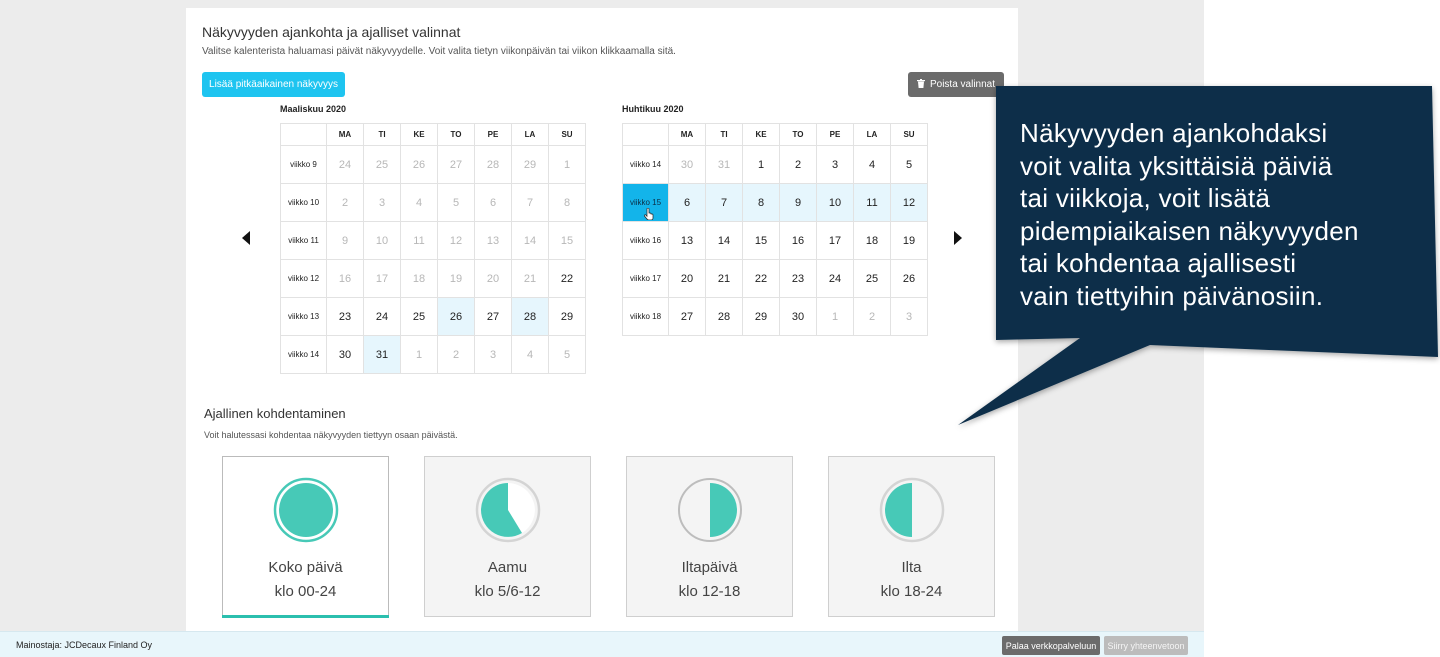 The width and height of the screenshot is (1440, 657). Describe the element at coordinates (1051, 645) in the screenshot. I see `back-to-service-button: Palaa verkkopalveluun` at that location.